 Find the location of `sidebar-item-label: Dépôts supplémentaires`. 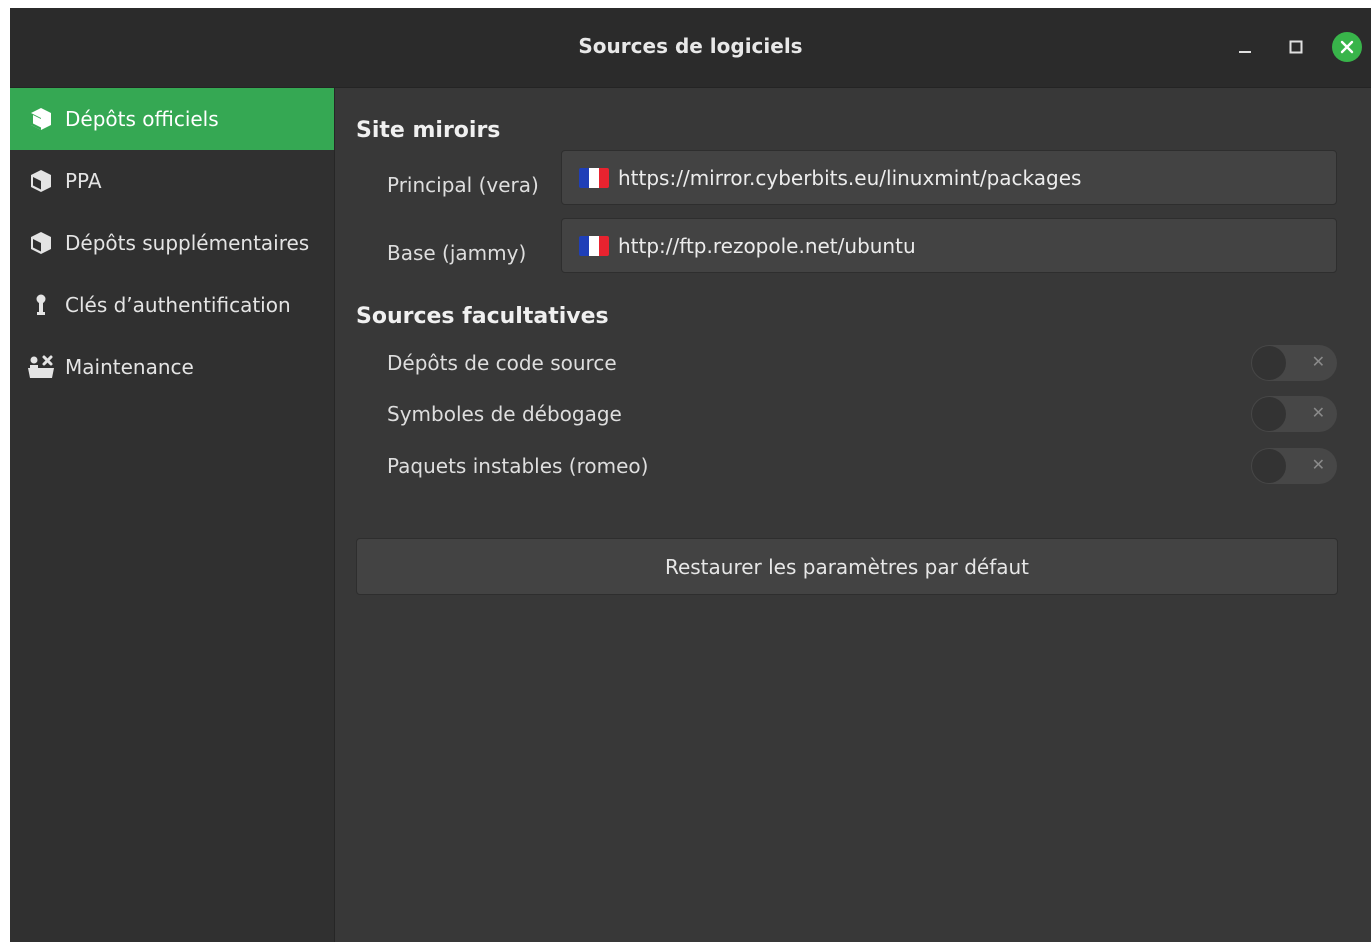

sidebar-item-label: Dépôts supplémentaires is located at coordinates (187, 243).